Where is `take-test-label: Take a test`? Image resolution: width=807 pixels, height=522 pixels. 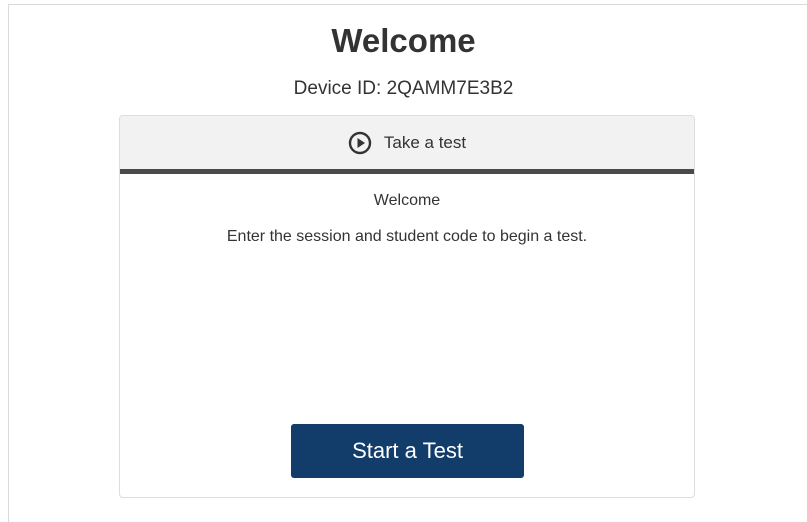 take-test-label: Take a test is located at coordinates (425, 142).